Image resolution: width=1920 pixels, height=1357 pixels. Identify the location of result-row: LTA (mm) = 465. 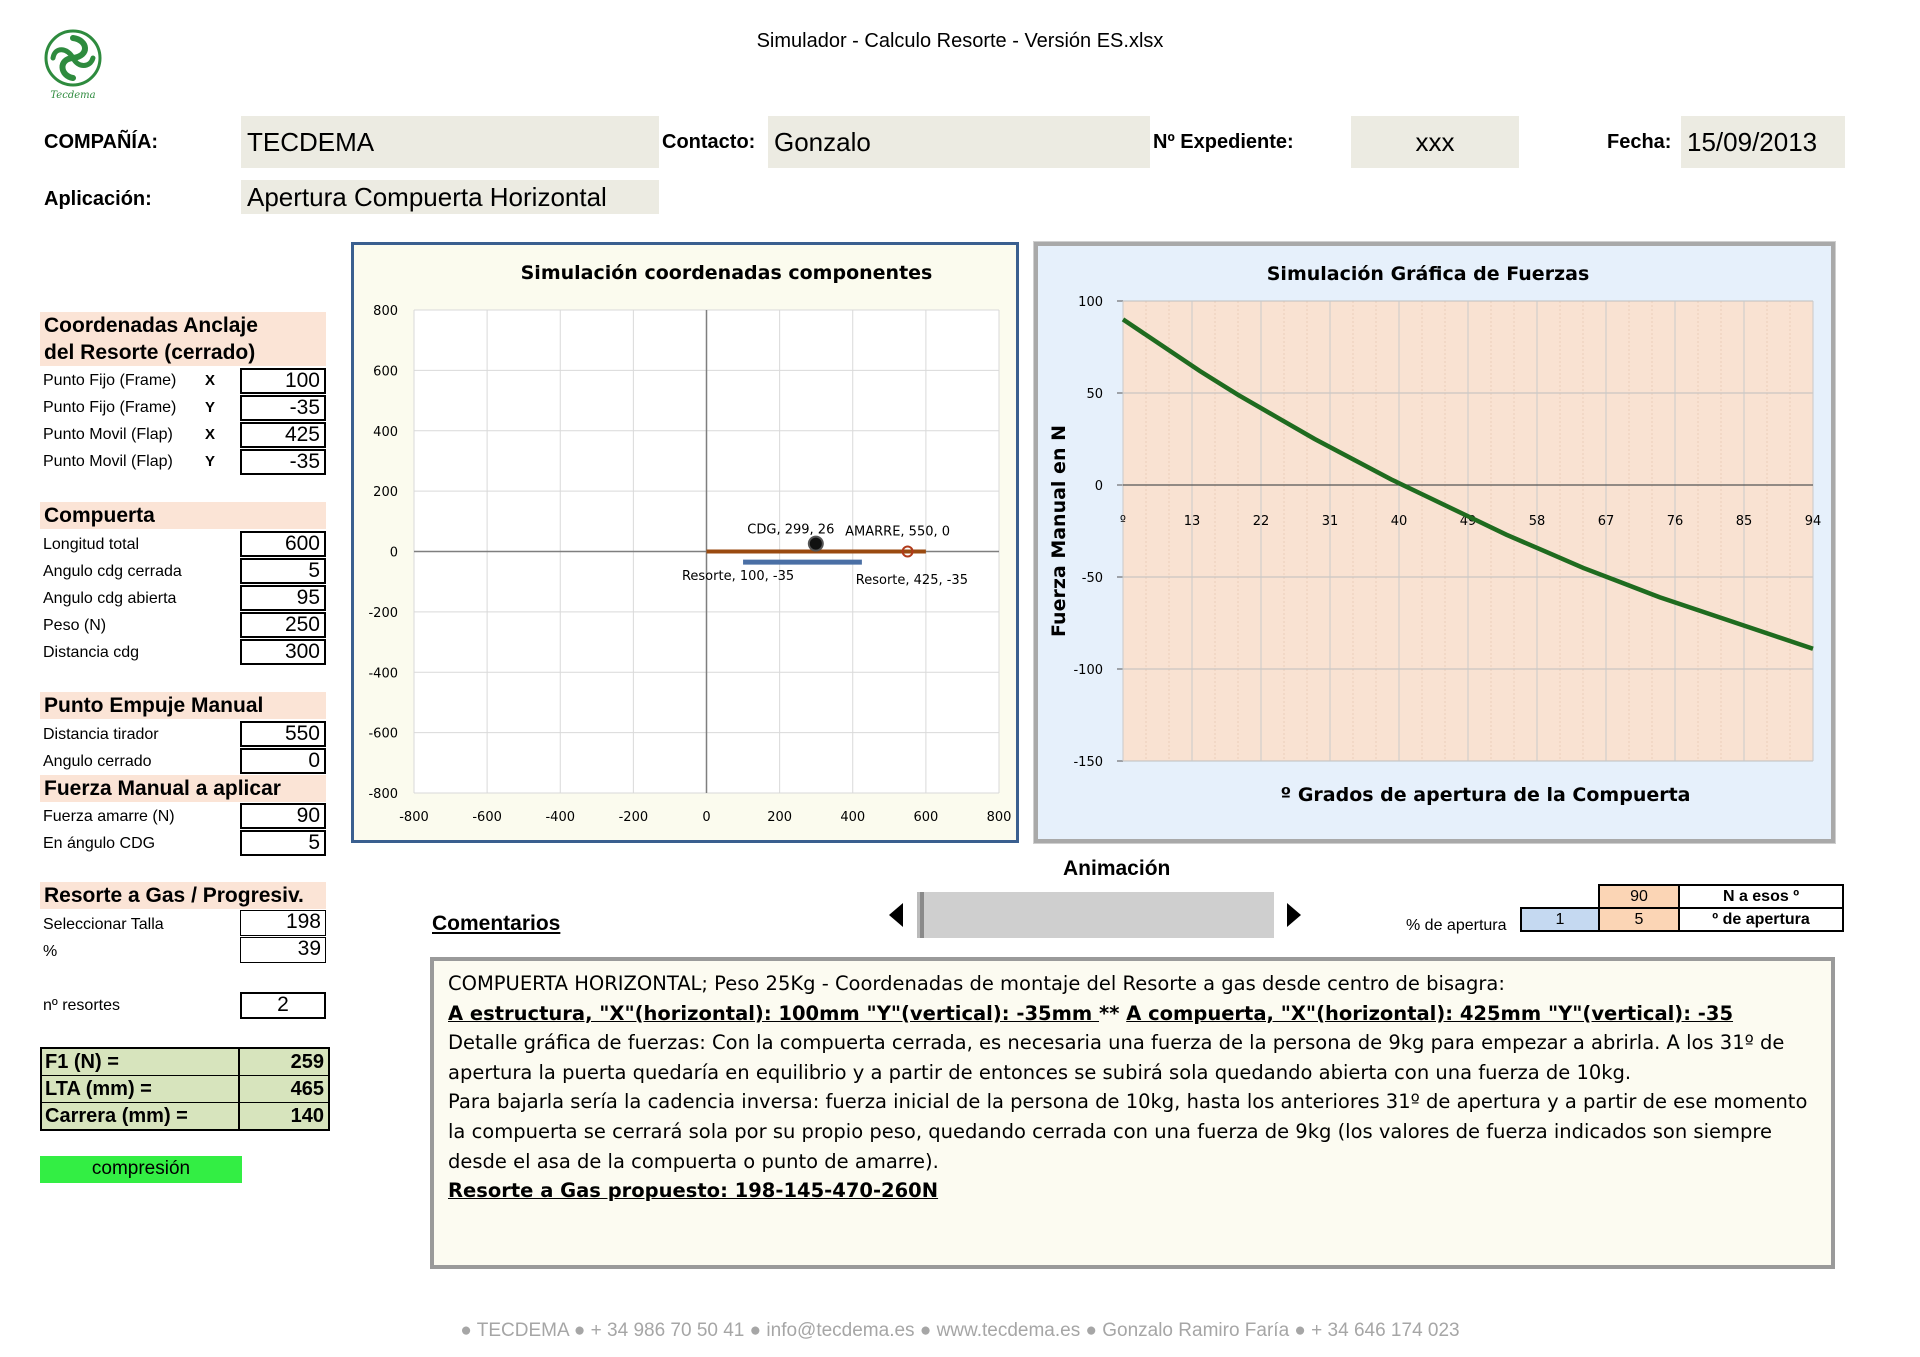
(185, 1089).